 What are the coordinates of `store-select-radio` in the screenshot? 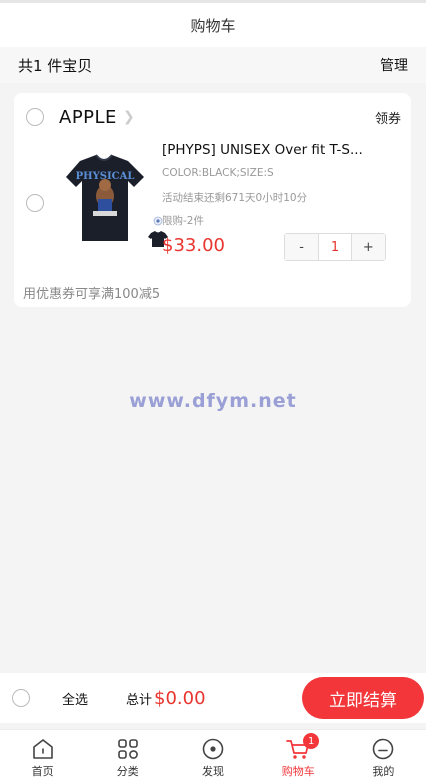 It's located at (35, 117).